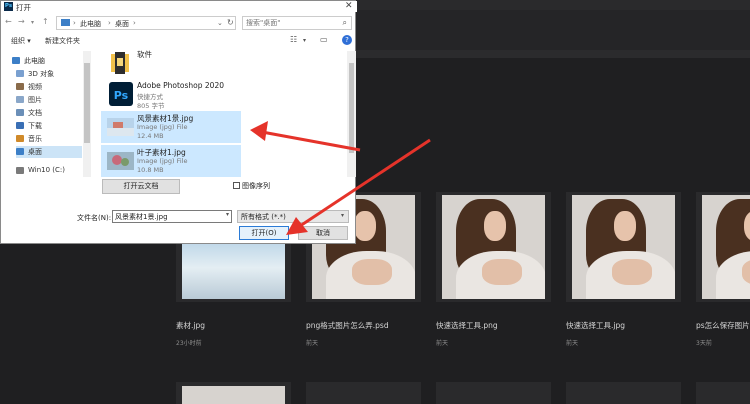  I want to click on refresh-icon: ↻, so click(230, 22).